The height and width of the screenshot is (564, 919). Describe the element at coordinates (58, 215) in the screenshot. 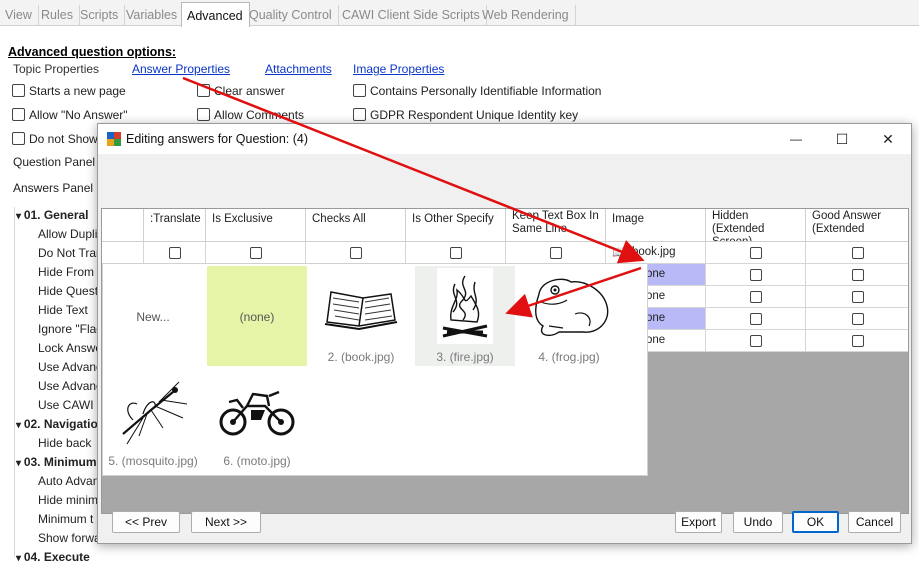

I see `tree-category: ▾ 01. General` at that location.